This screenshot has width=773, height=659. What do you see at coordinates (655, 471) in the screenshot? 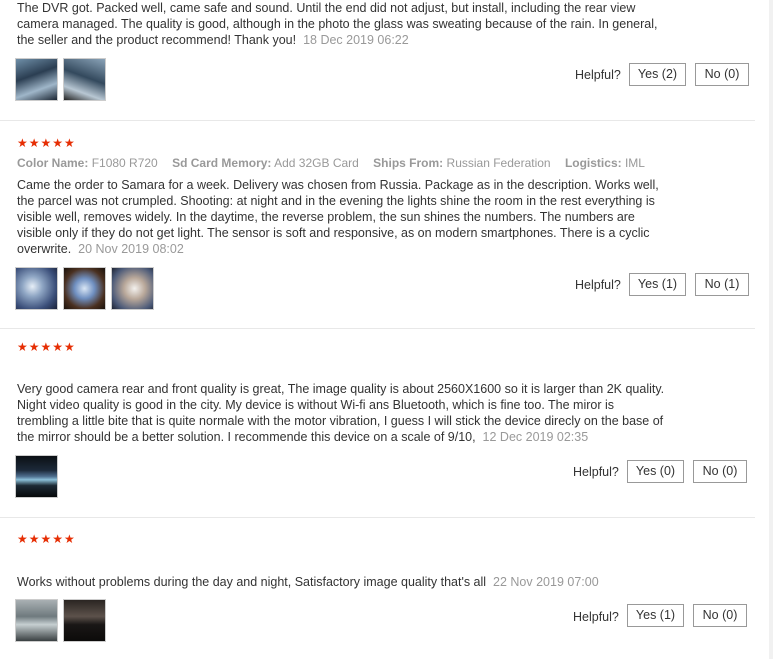
I see `helpful-yes-button: Yes (0)` at bounding box center [655, 471].